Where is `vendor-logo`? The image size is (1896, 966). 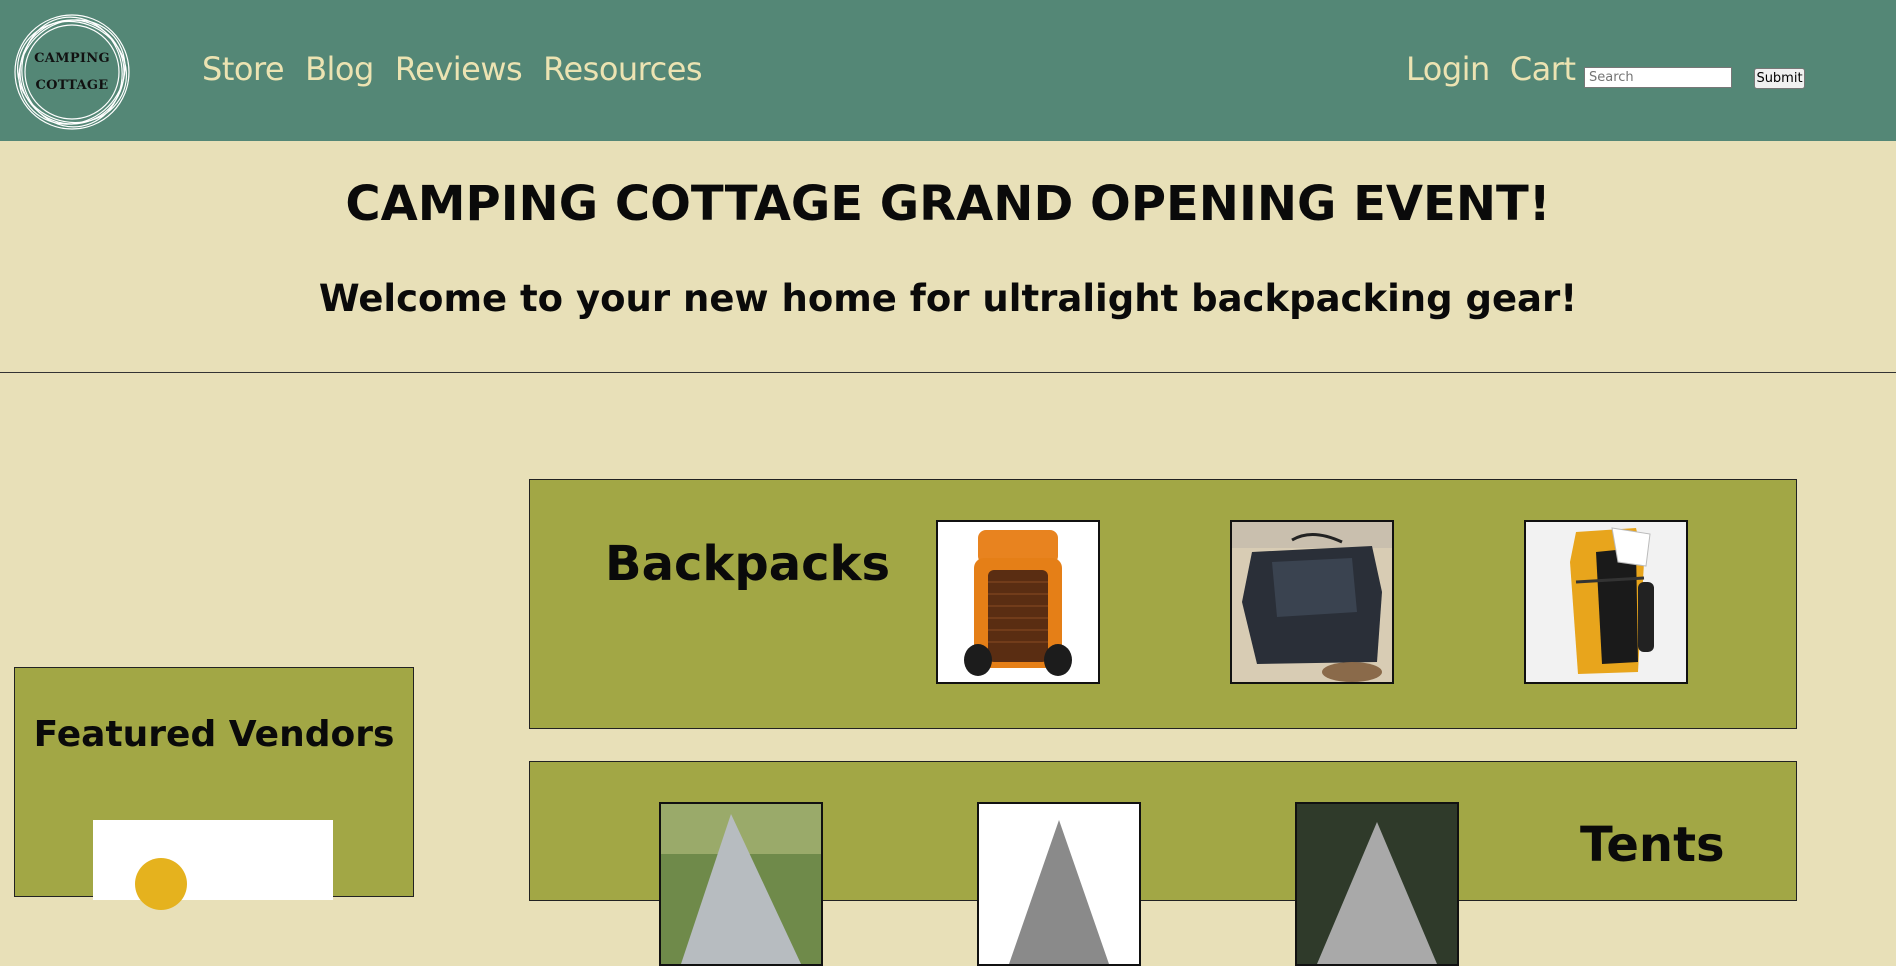
vendor-logo is located at coordinates (213, 865).